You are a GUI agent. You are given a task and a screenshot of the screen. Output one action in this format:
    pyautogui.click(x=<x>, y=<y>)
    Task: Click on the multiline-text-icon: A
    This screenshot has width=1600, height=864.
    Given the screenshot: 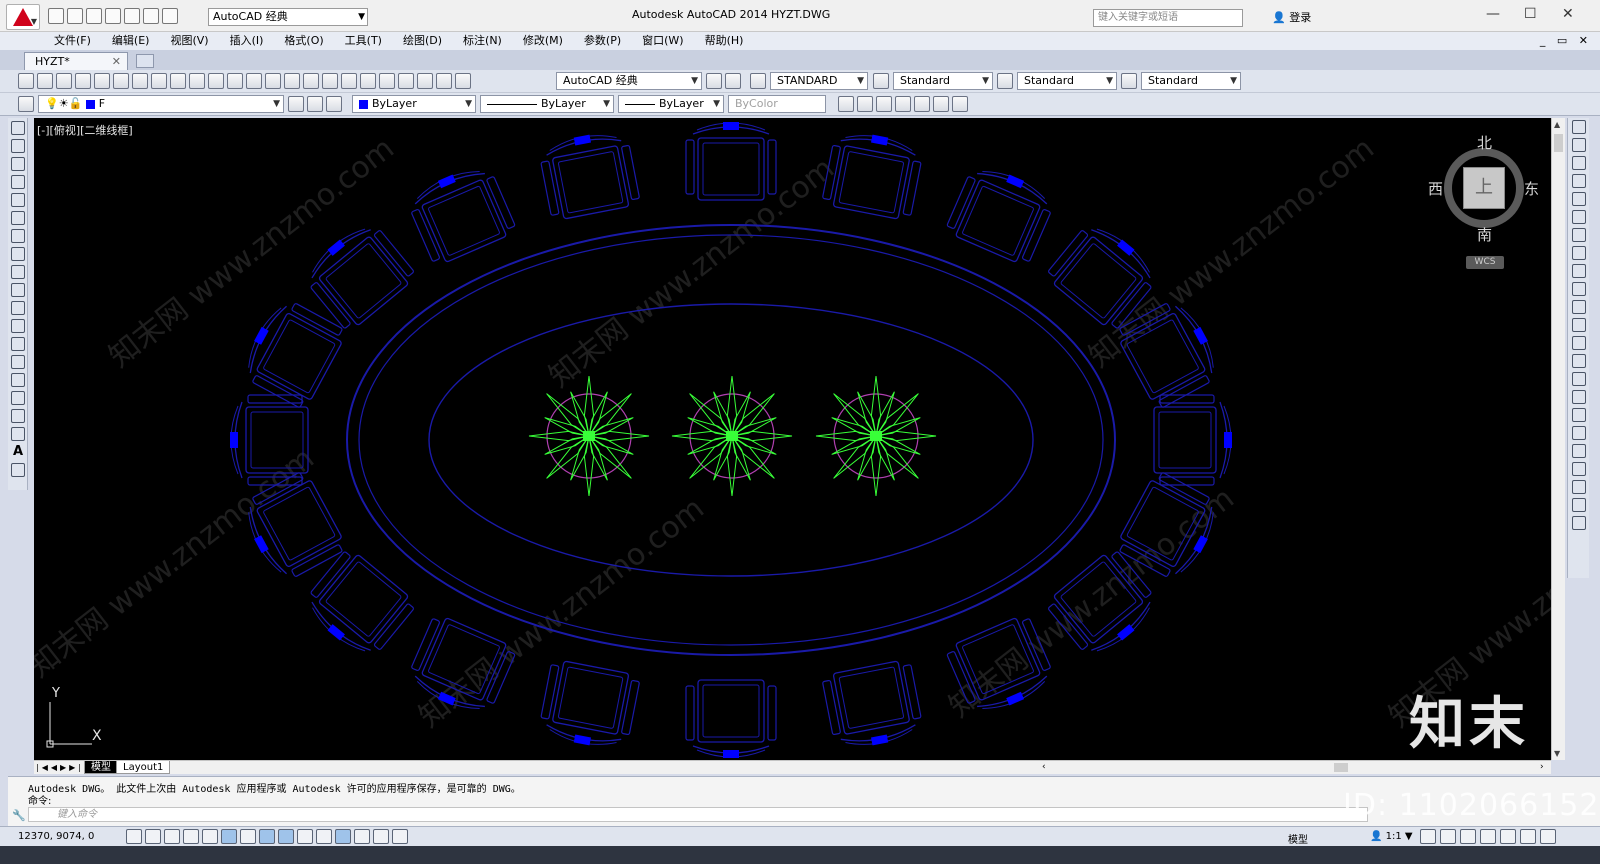 What is the action you would take?
    pyautogui.click(x=18, y=452)
    